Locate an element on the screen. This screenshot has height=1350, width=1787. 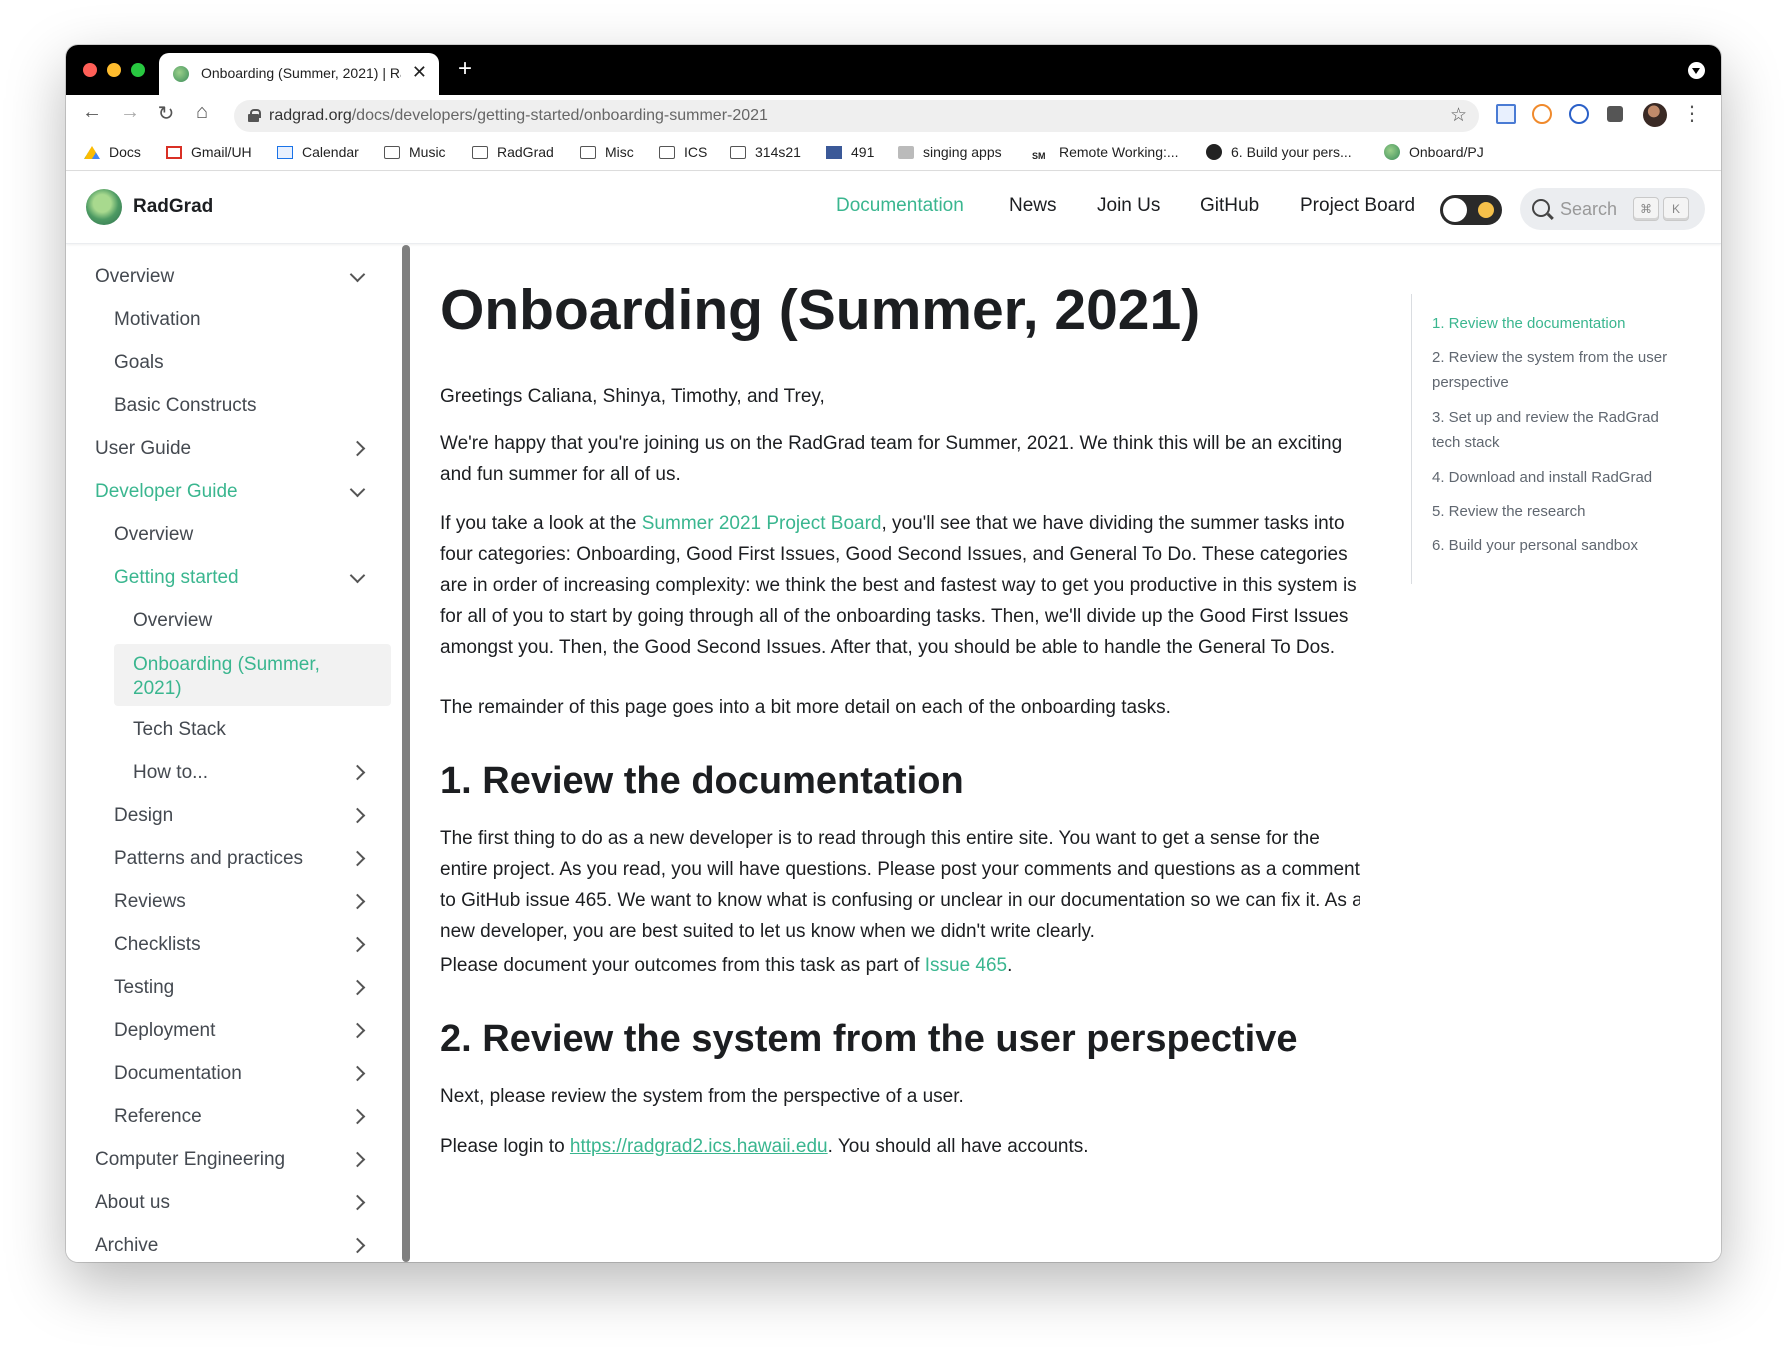
nav-news: News is located at coordinates (1033, 206).